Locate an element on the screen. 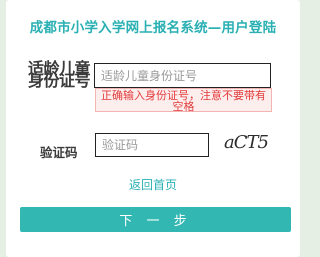 The image size is (320, 257). next-step-button: 下 一 步 is located at coordinates (155, 219).